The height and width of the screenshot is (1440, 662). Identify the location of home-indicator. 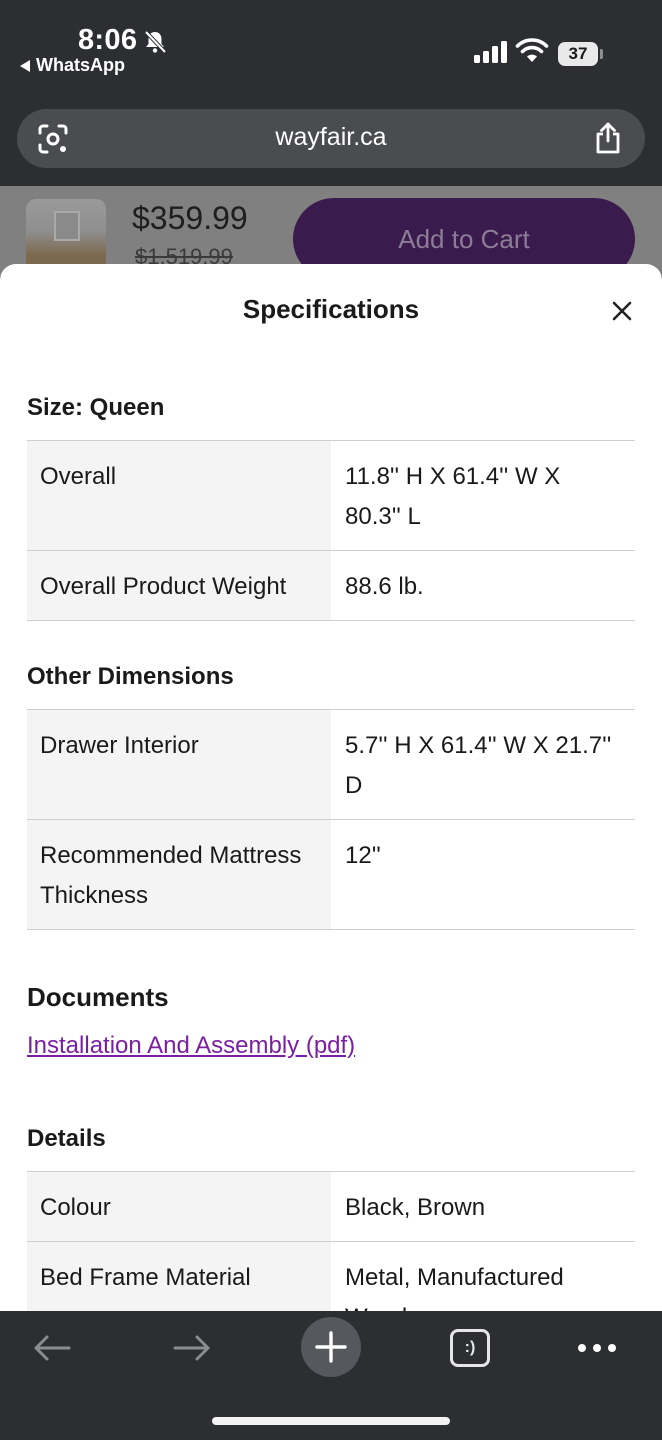
(331, 1421).